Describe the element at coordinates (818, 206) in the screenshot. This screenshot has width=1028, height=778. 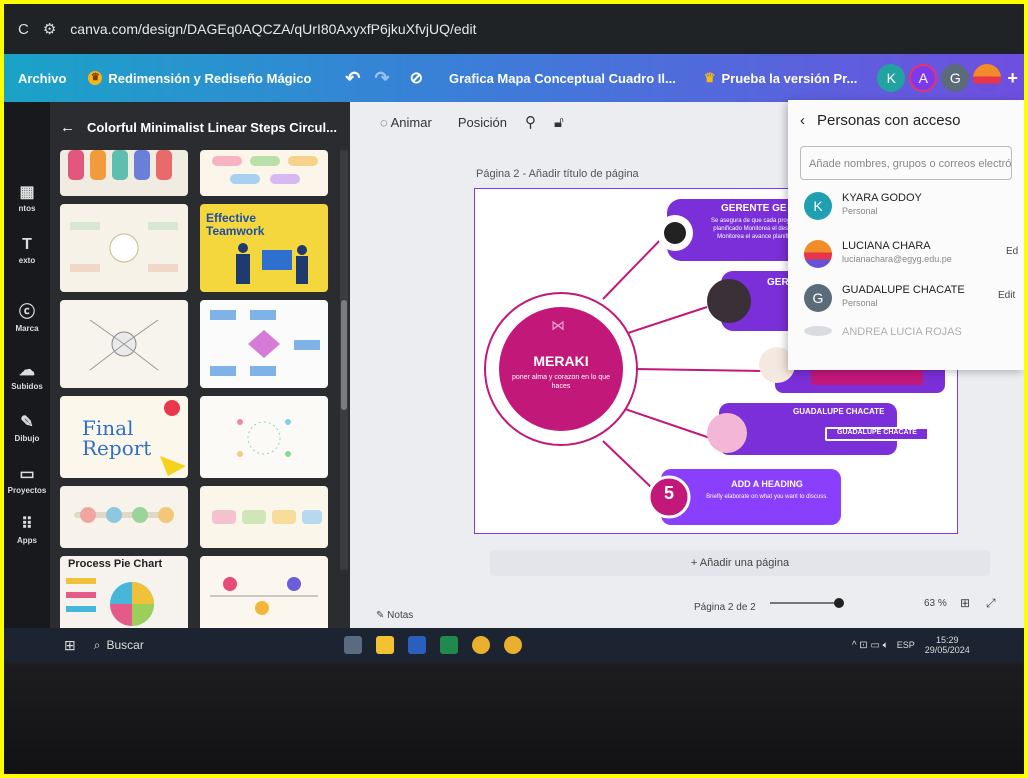
I see `person-avatar: K` at that location.